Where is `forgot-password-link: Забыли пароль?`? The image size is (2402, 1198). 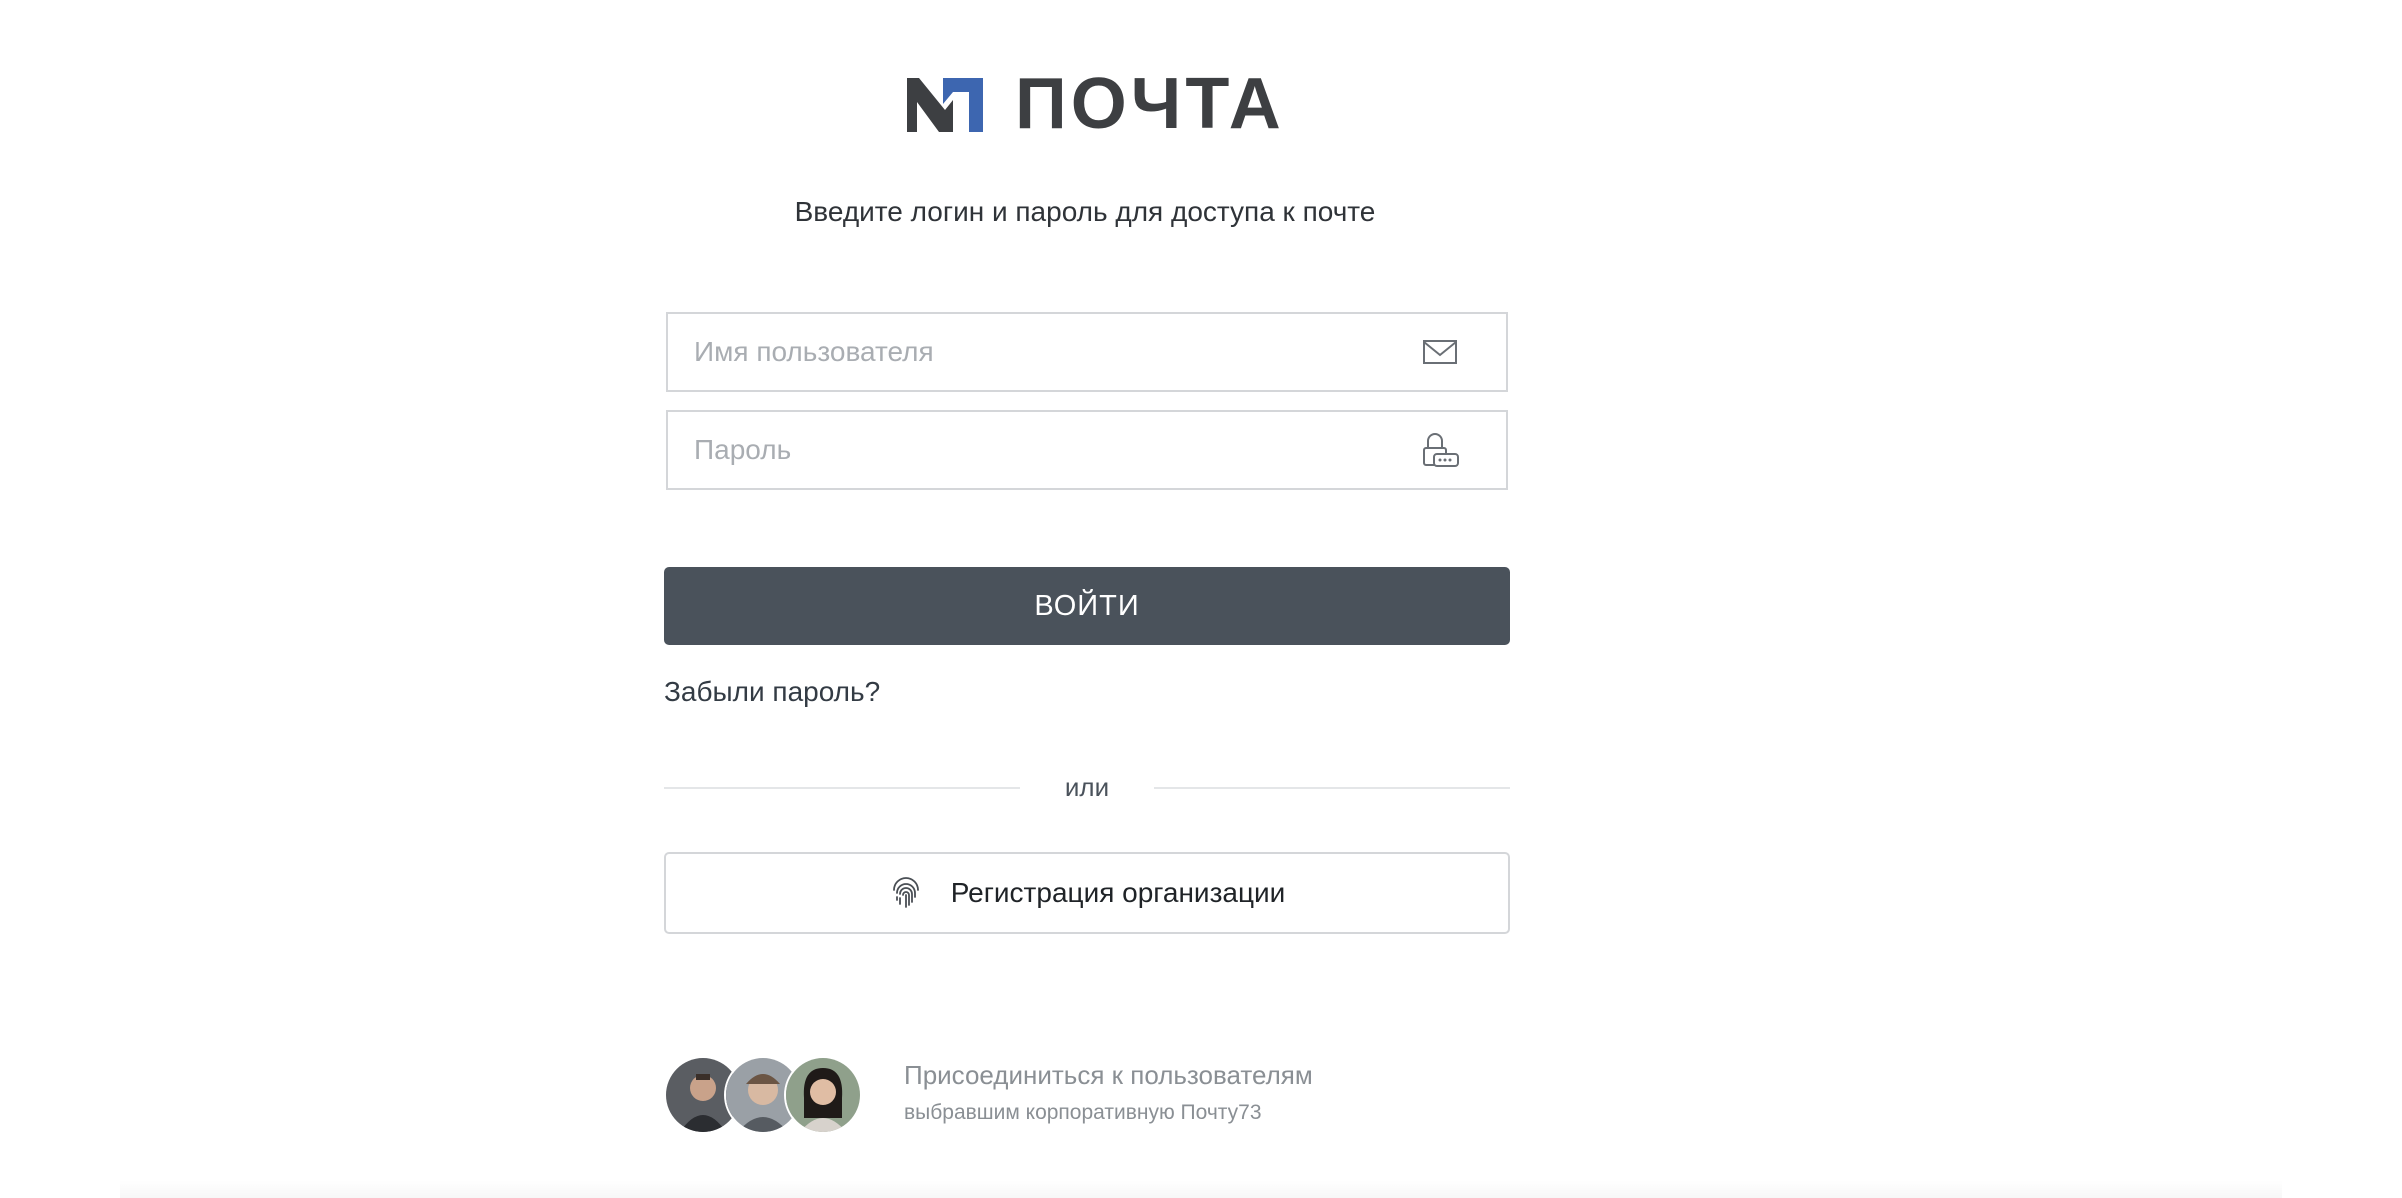 forgot-password-link: Забыли пароль? is located at coordinates (772, 692).